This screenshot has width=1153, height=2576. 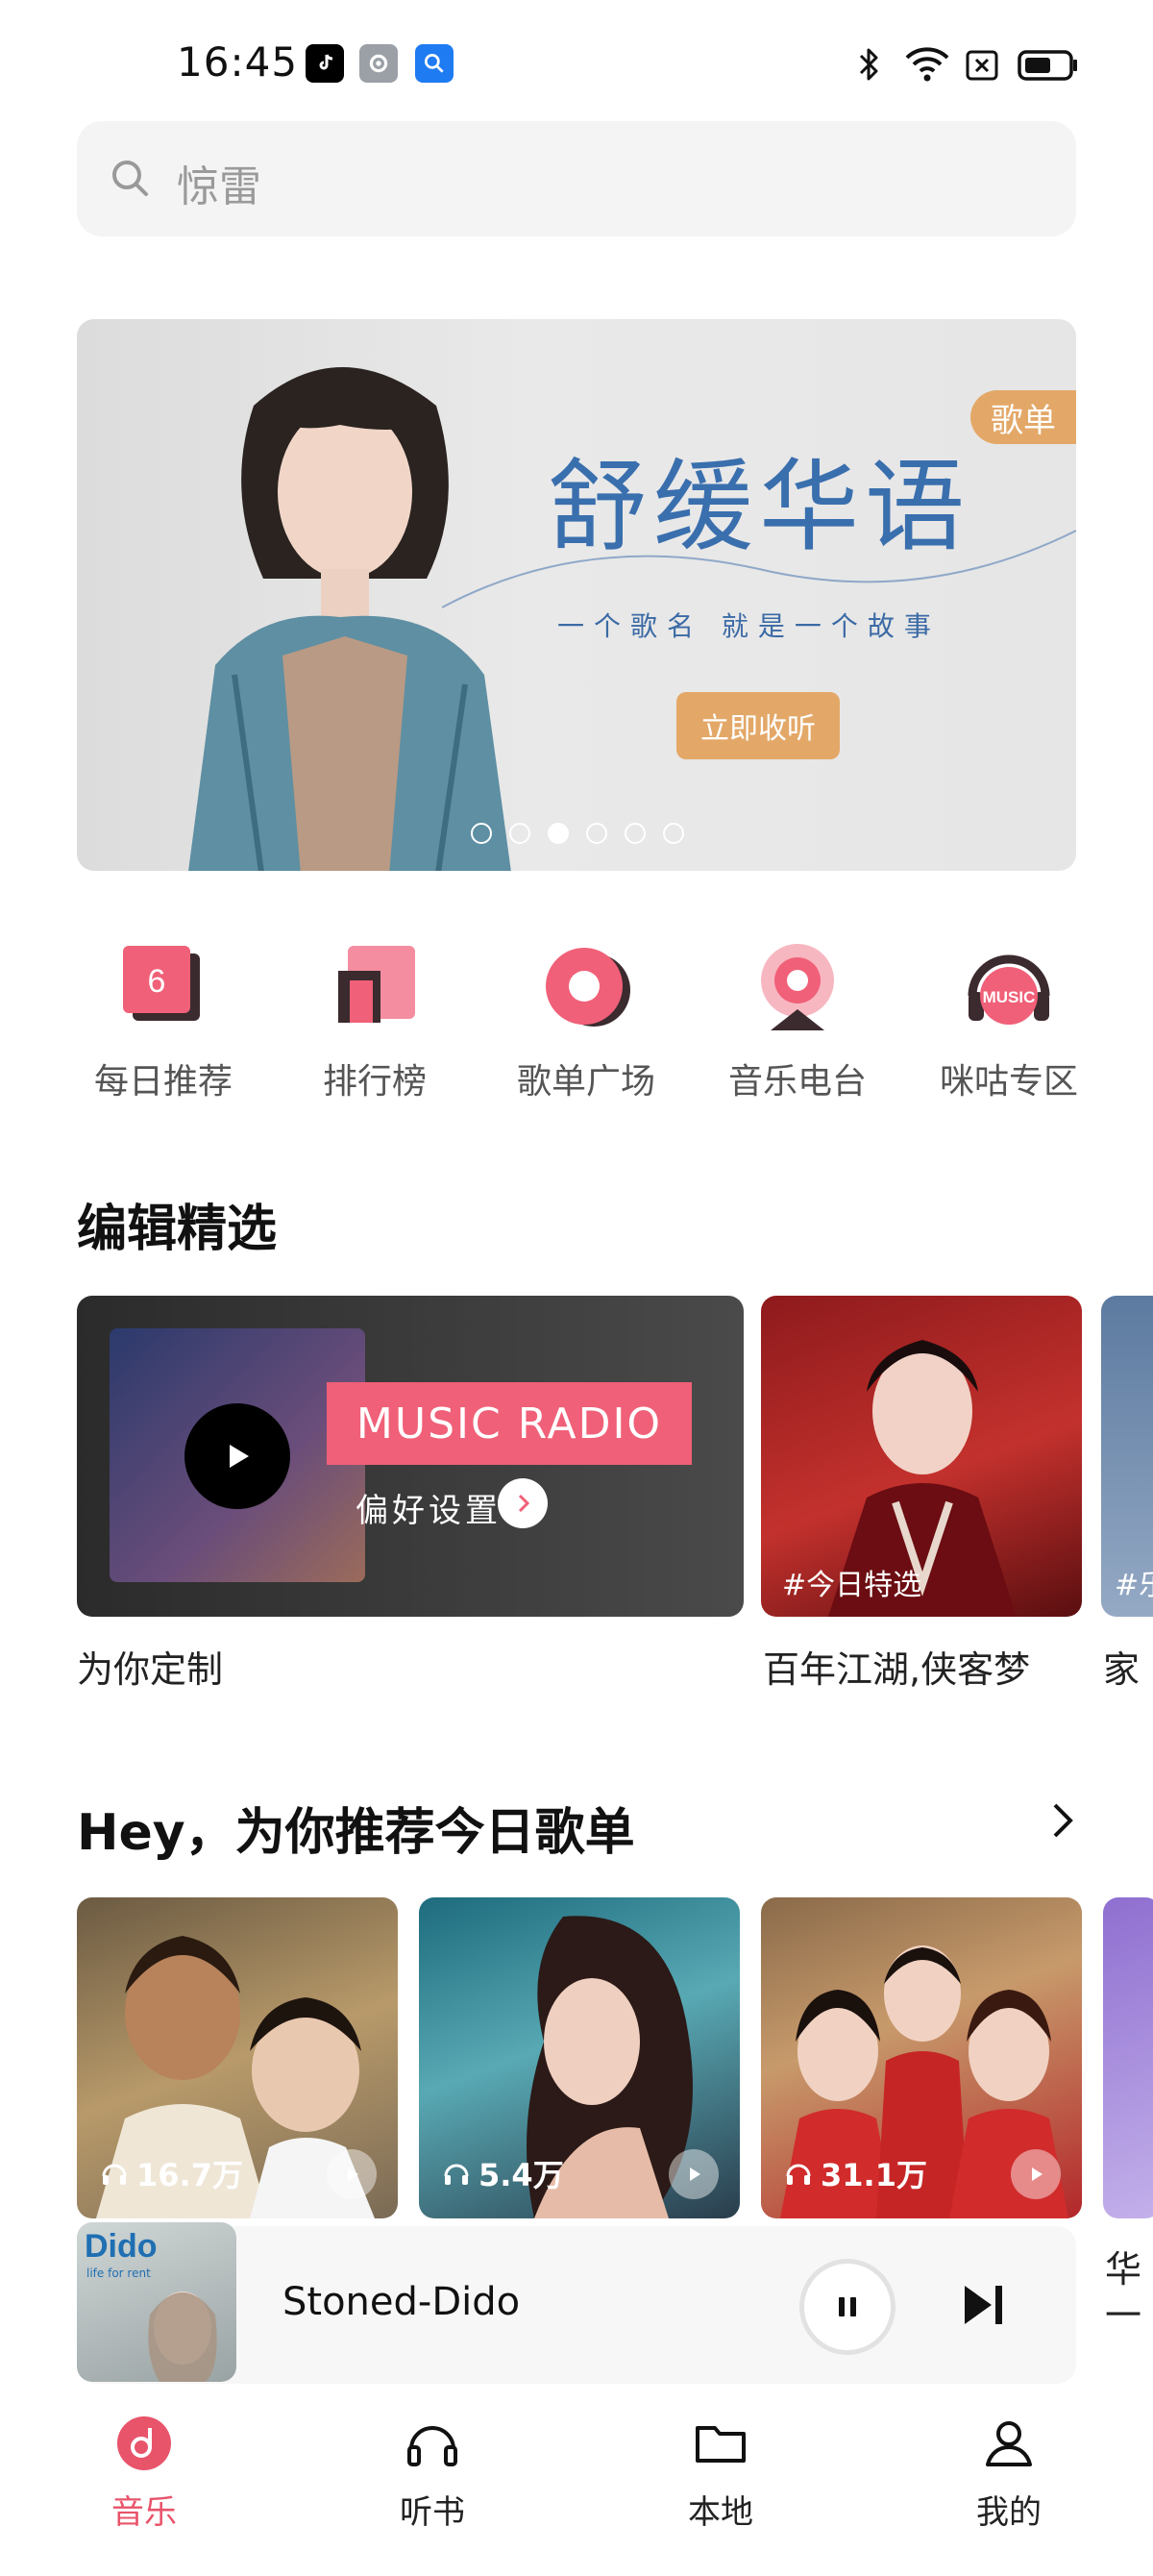 I want to click on quicknav-radio: 音乐电台, so click(x=797, y=1028).